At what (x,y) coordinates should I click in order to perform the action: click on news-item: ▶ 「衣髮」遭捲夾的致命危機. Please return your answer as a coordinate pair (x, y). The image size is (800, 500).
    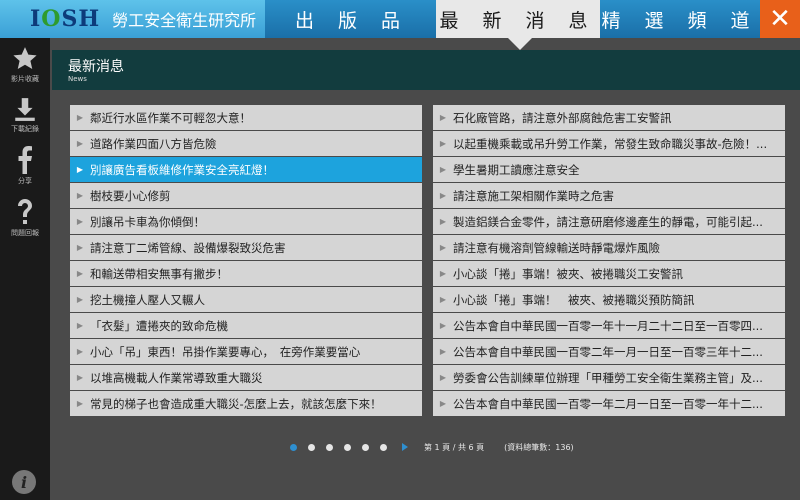
    Looking at the image, I should click on (246, 325).